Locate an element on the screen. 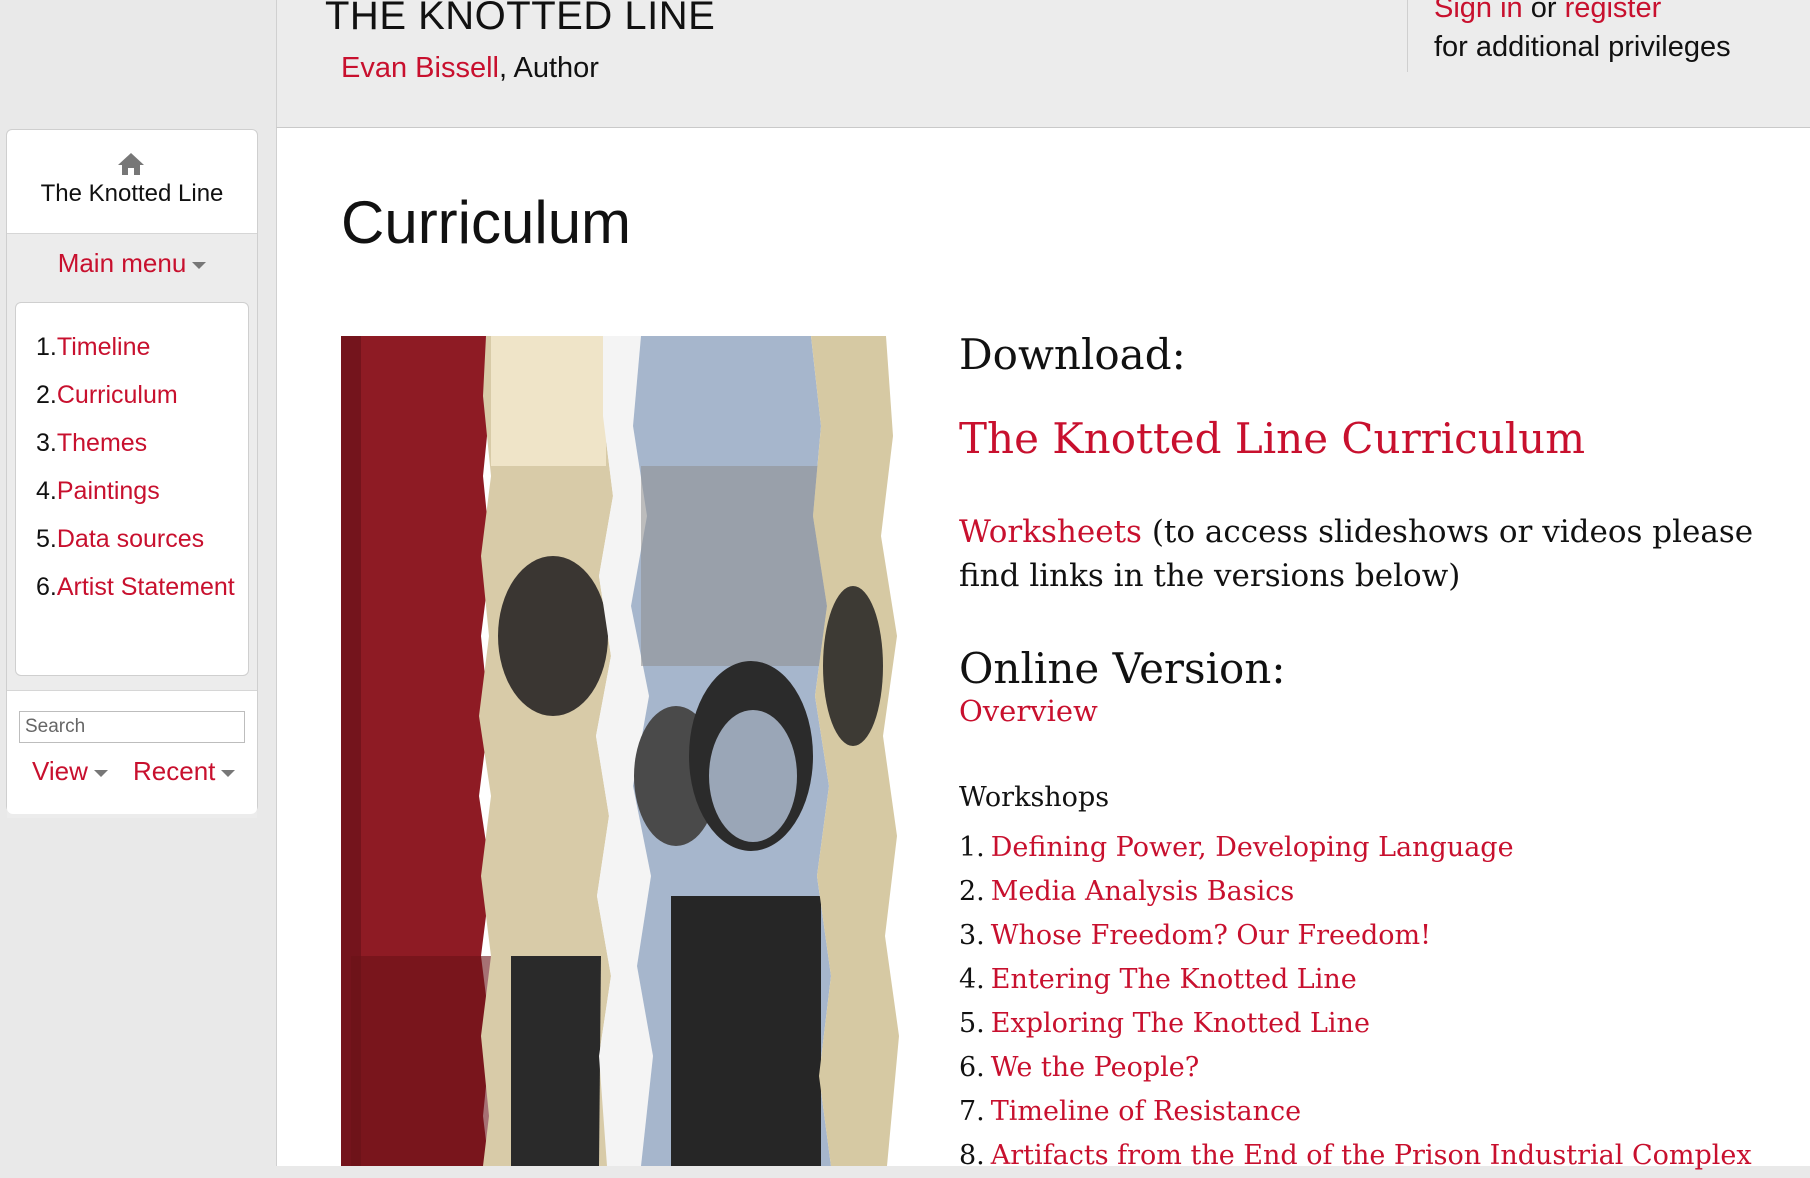  toc-item: 1.Timeline is located at coordinates (138, 347).